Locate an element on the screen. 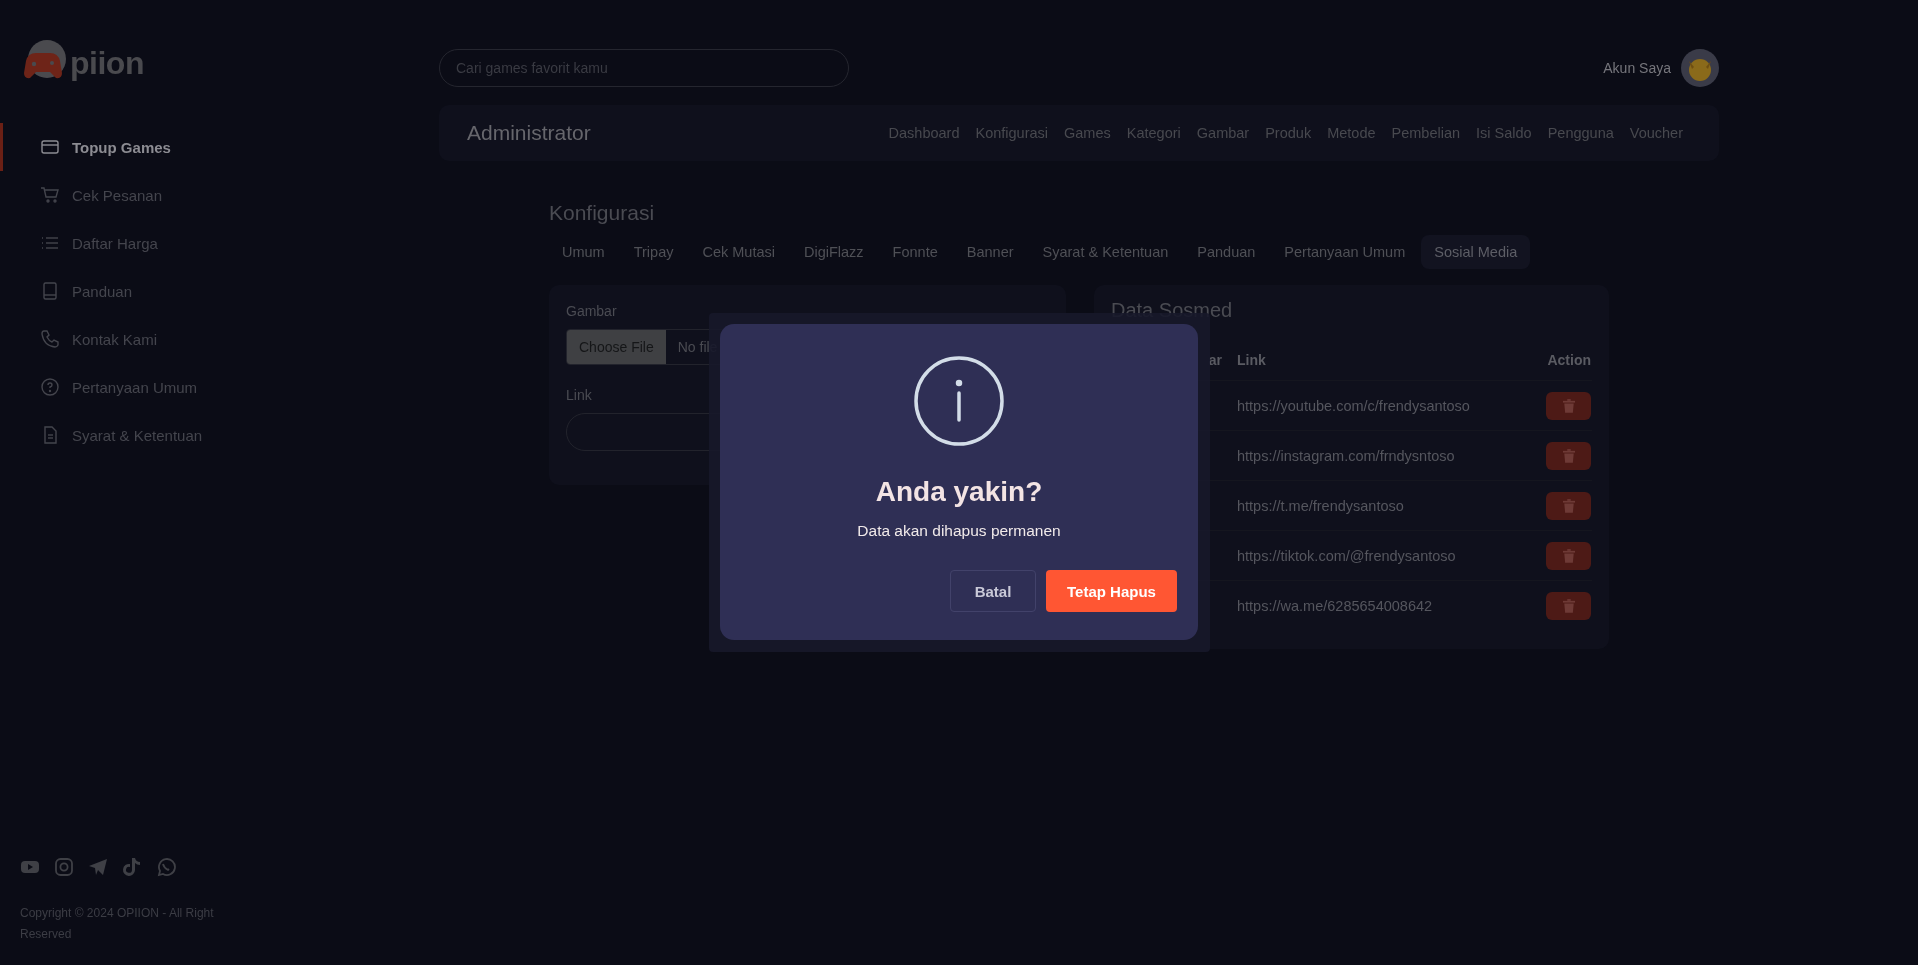 The width and height of the screenshot is (1918, 965). field-label: Gambar is located at coordinates (592, 311).